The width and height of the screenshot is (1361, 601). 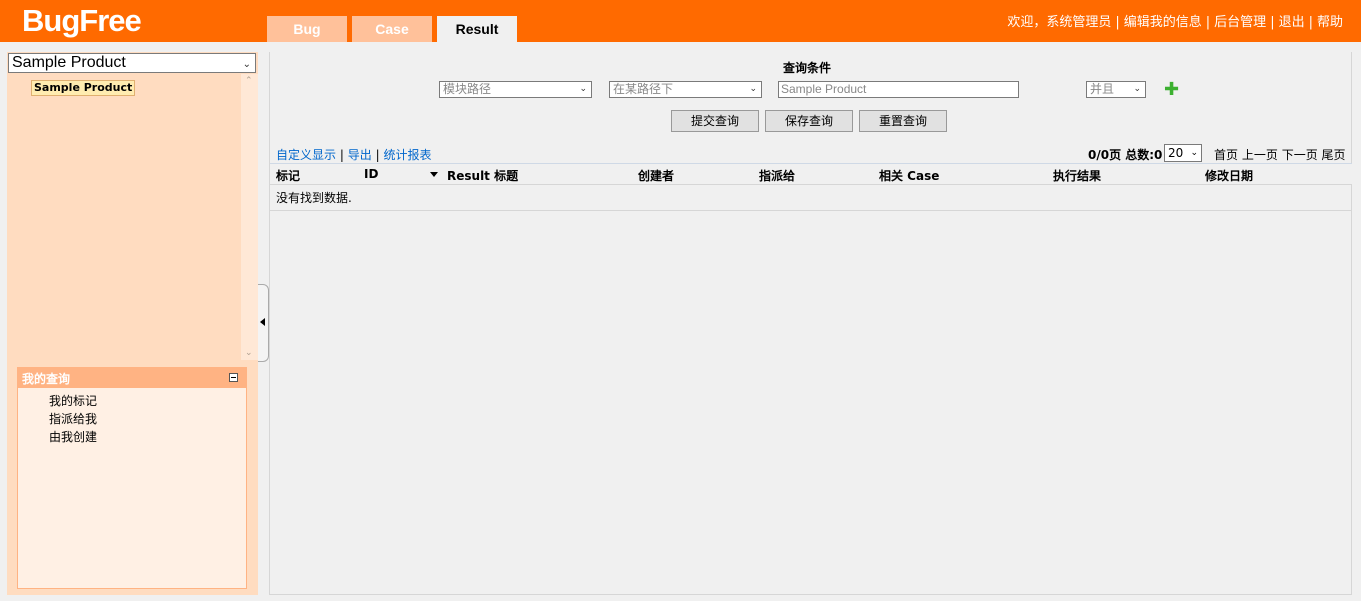 I want to click on table-row-empty: 没有找到数据., so click(x=811, y=197).